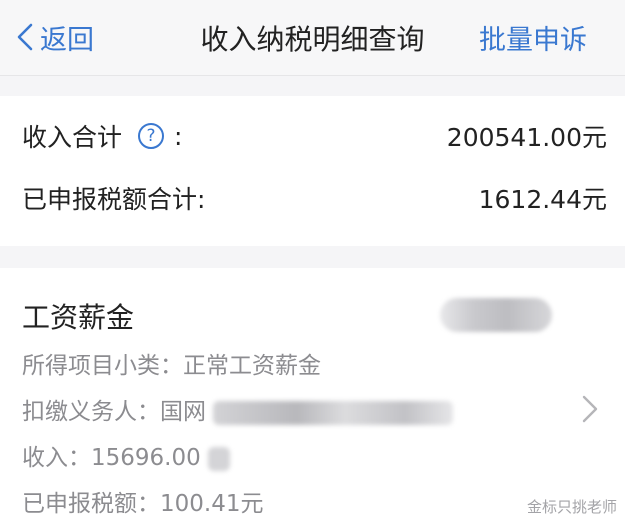 The image size is (625, 525). What do you see at coordinates (314, 136) in the screenshot?
I see `income-total-row: 收入合计 ? : 200541.00元` at bounding box center [314, 136].